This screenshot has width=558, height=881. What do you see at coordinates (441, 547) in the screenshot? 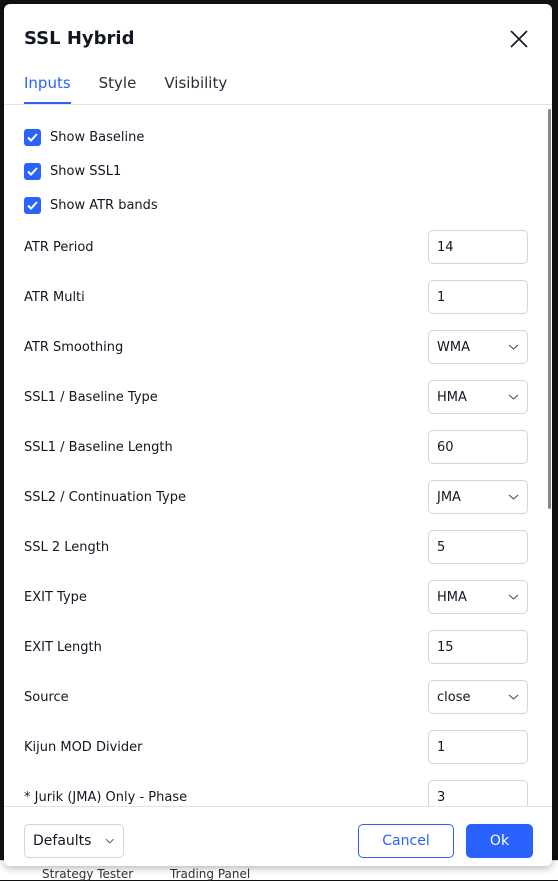
I see `field-value: 5` at bounding box center [441, 547].